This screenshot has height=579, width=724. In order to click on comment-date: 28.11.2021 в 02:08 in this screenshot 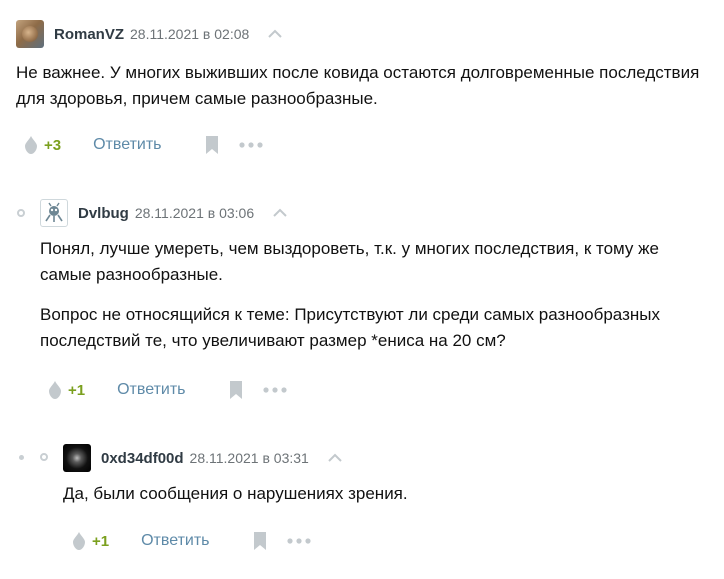, I will do `click(189, 34)`.